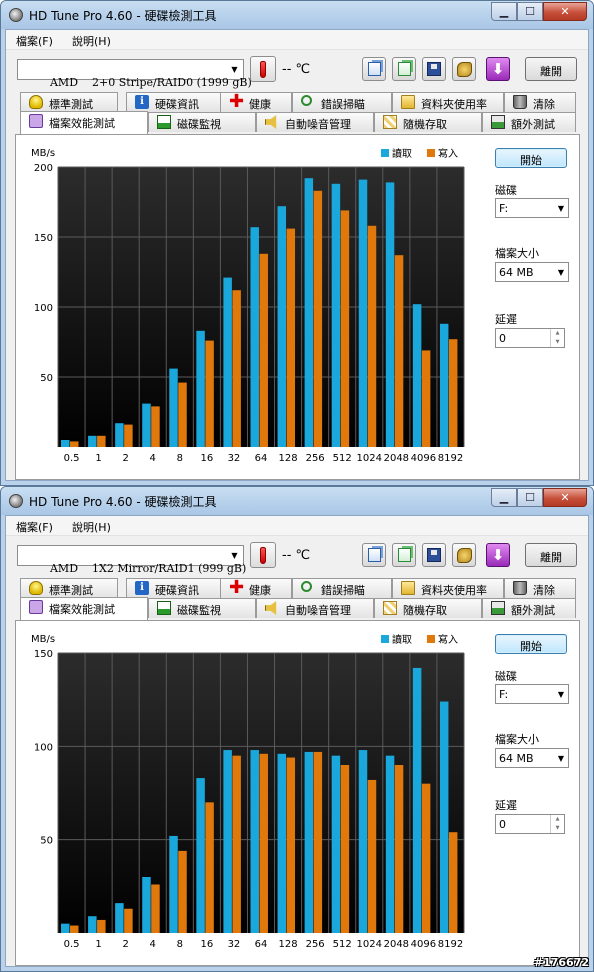 Image resolution: width=594 pixels, height=972 pixels. I want to click on info-icon: i, so click(142, 102).